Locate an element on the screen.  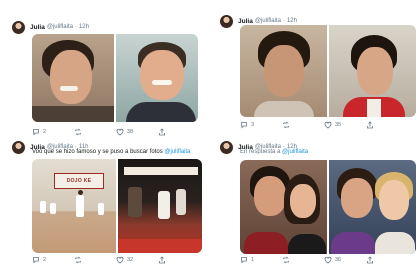
like-button: 35 is located at coordinates (345, 125).